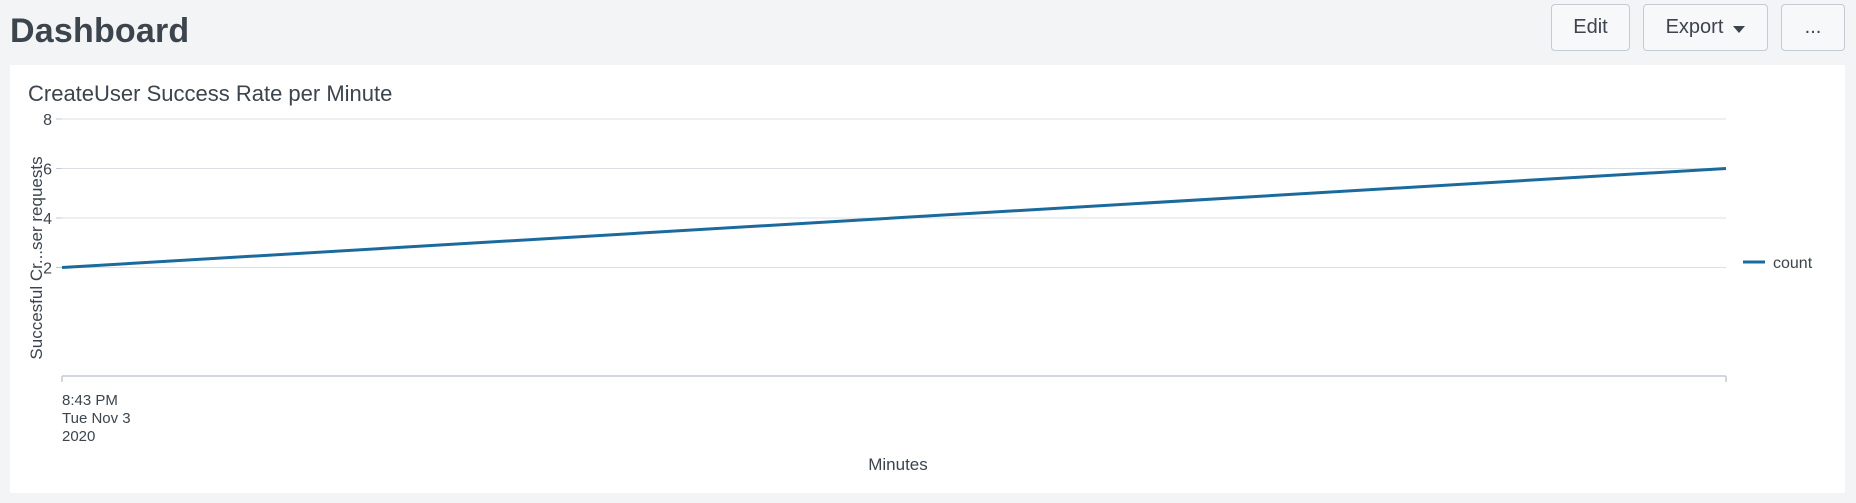 This screenshot has height=503, width=1856. I want to click on y-axis-label: Succesful Cr...ser requests, so click(36, 257).